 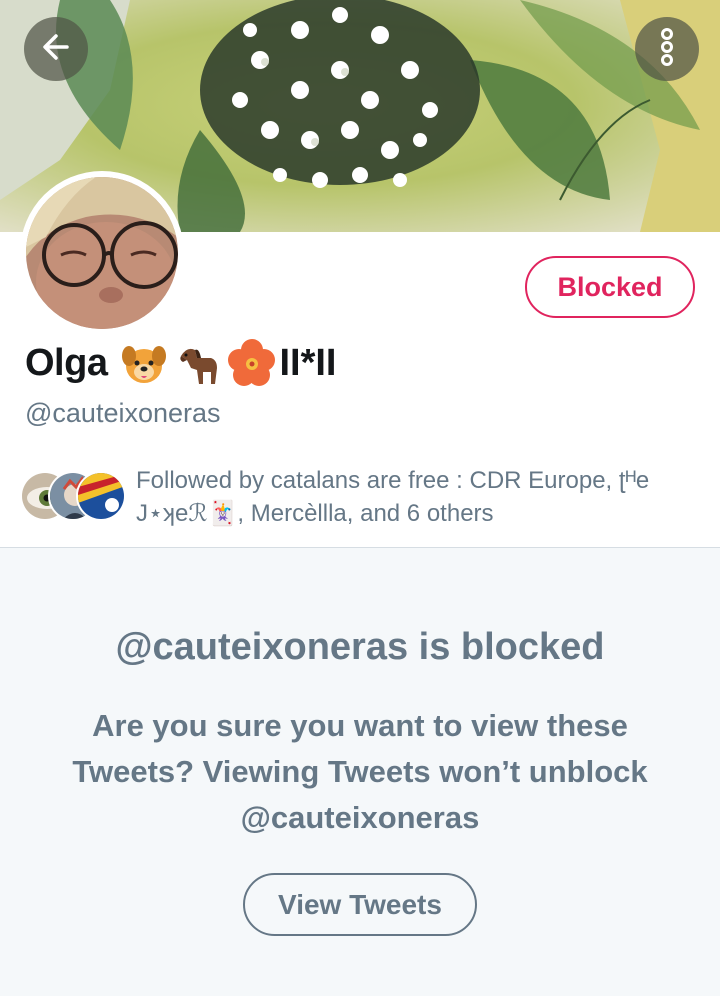 What do you see at coordinates (123, 413) in the screenshot?
I see `profile-handle: @cauteixoneras` at bounding box center [123, 413].